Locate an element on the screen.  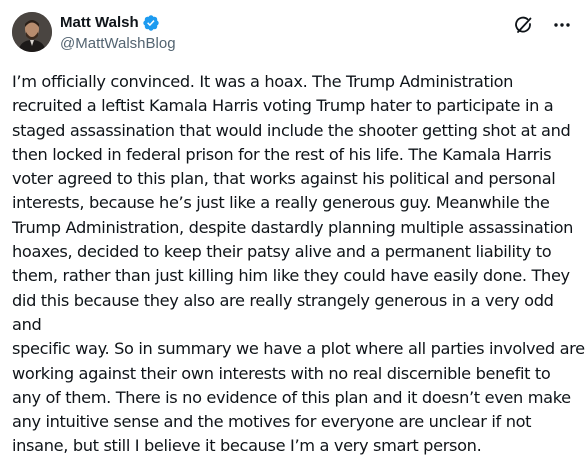
author-names: Matt Walsh @MattWalshBlog is located at coordinates (118, 33).